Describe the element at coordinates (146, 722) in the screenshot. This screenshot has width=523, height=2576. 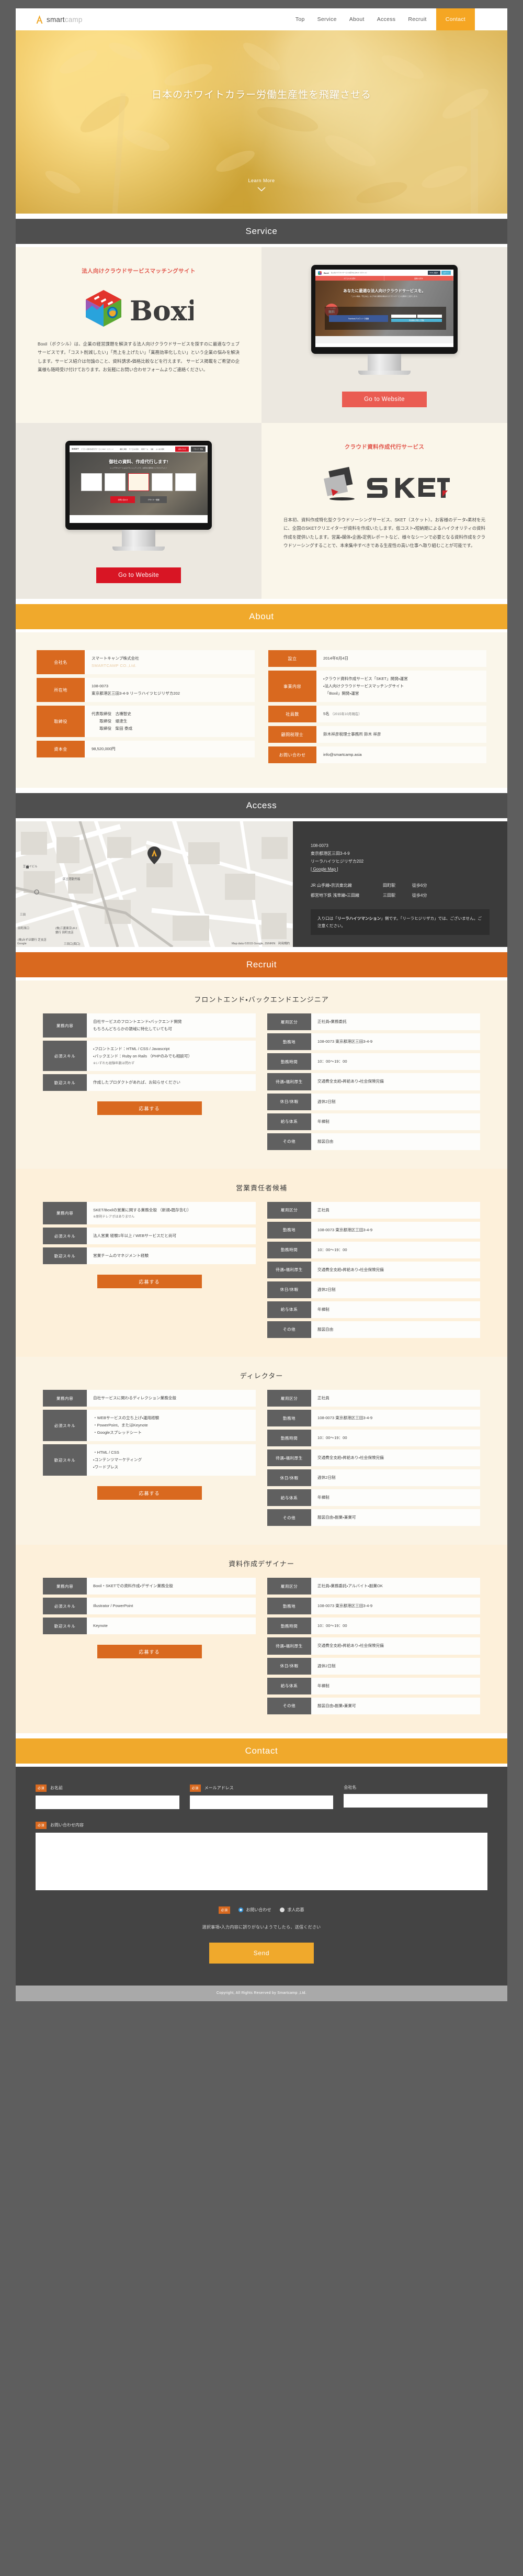
I see `about-row-directors: 取締役 代表取締役 古橋智史 取締役 堤達生 取締役 柴田 泰成` at that location.